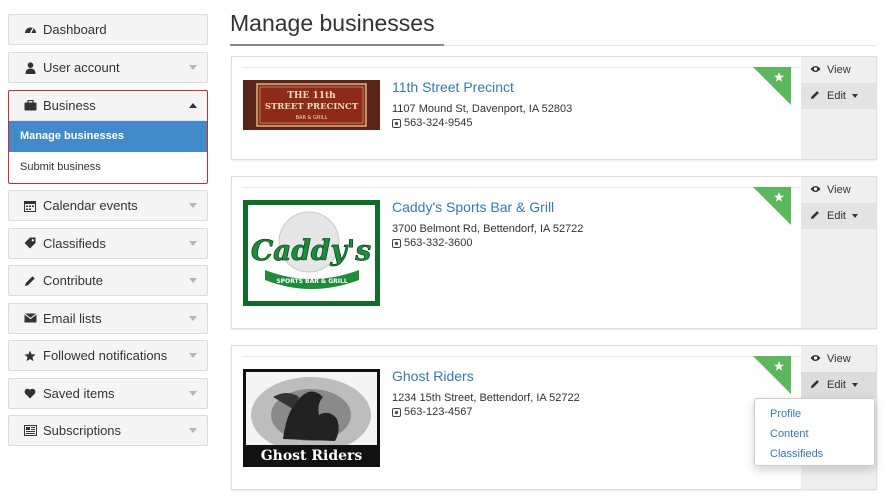  Describe the element at coordinates (30, 430) in the screenshot. I see `newspaper-icon` at that location.